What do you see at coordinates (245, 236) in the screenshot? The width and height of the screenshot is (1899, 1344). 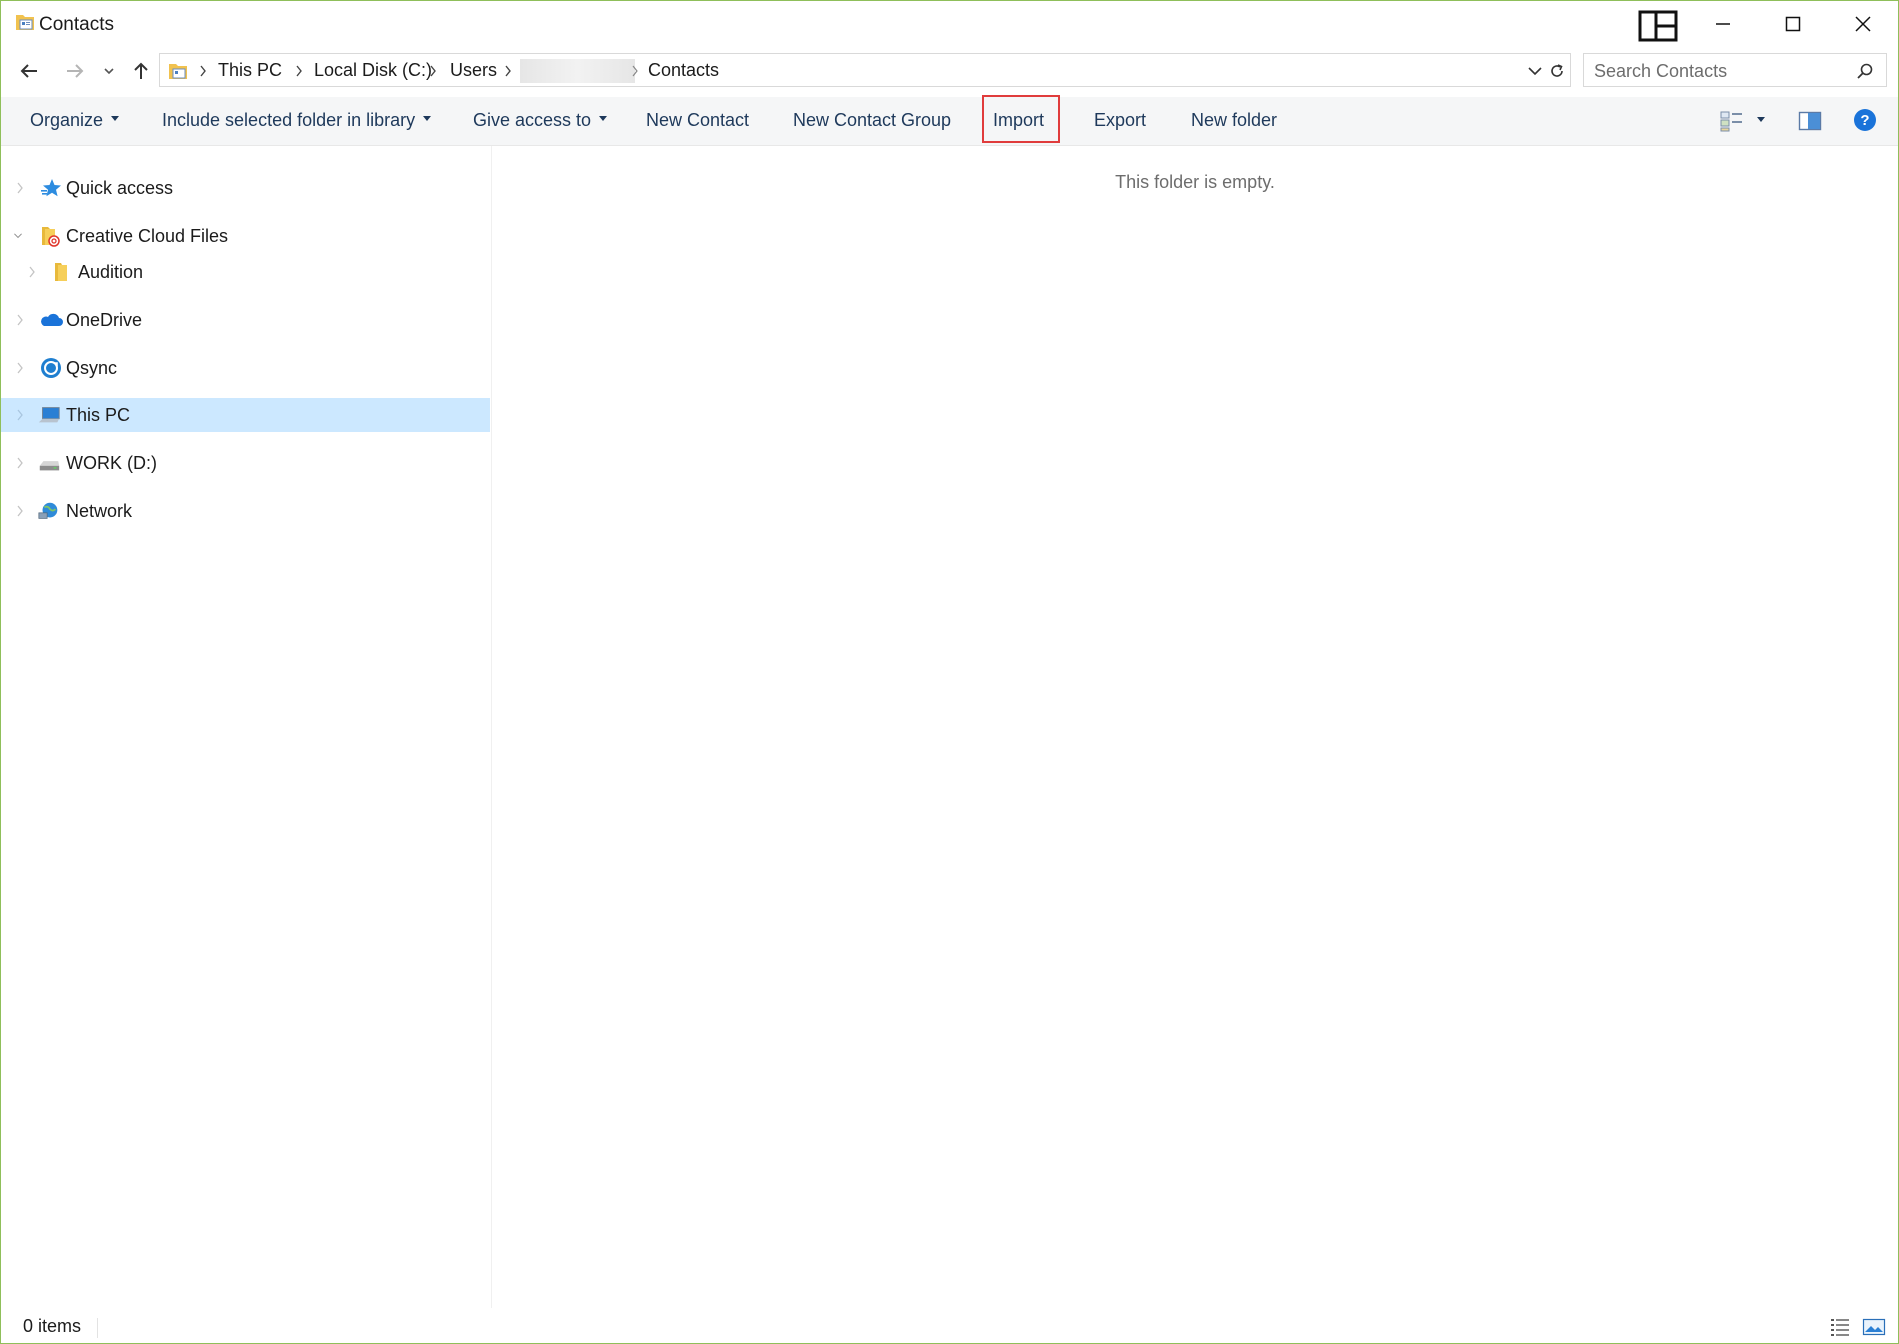 I see `nav-item-creative-cloud-files: Creative Cloud Files` at bounding box center [245, 236].